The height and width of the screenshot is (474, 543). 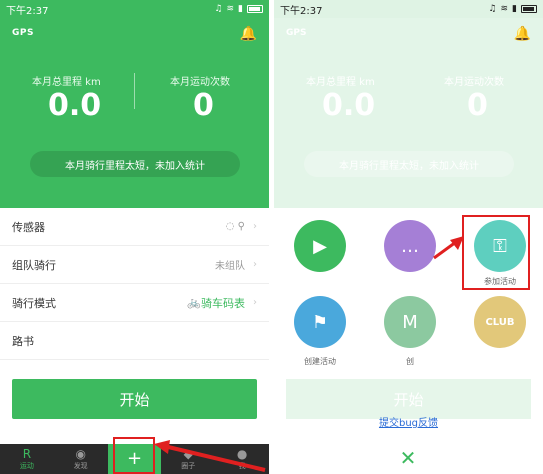 What do you see at coordinates (188, 454) in the screenshot?
I see `circle-icon: ◆` at bounding box center [188, 454].